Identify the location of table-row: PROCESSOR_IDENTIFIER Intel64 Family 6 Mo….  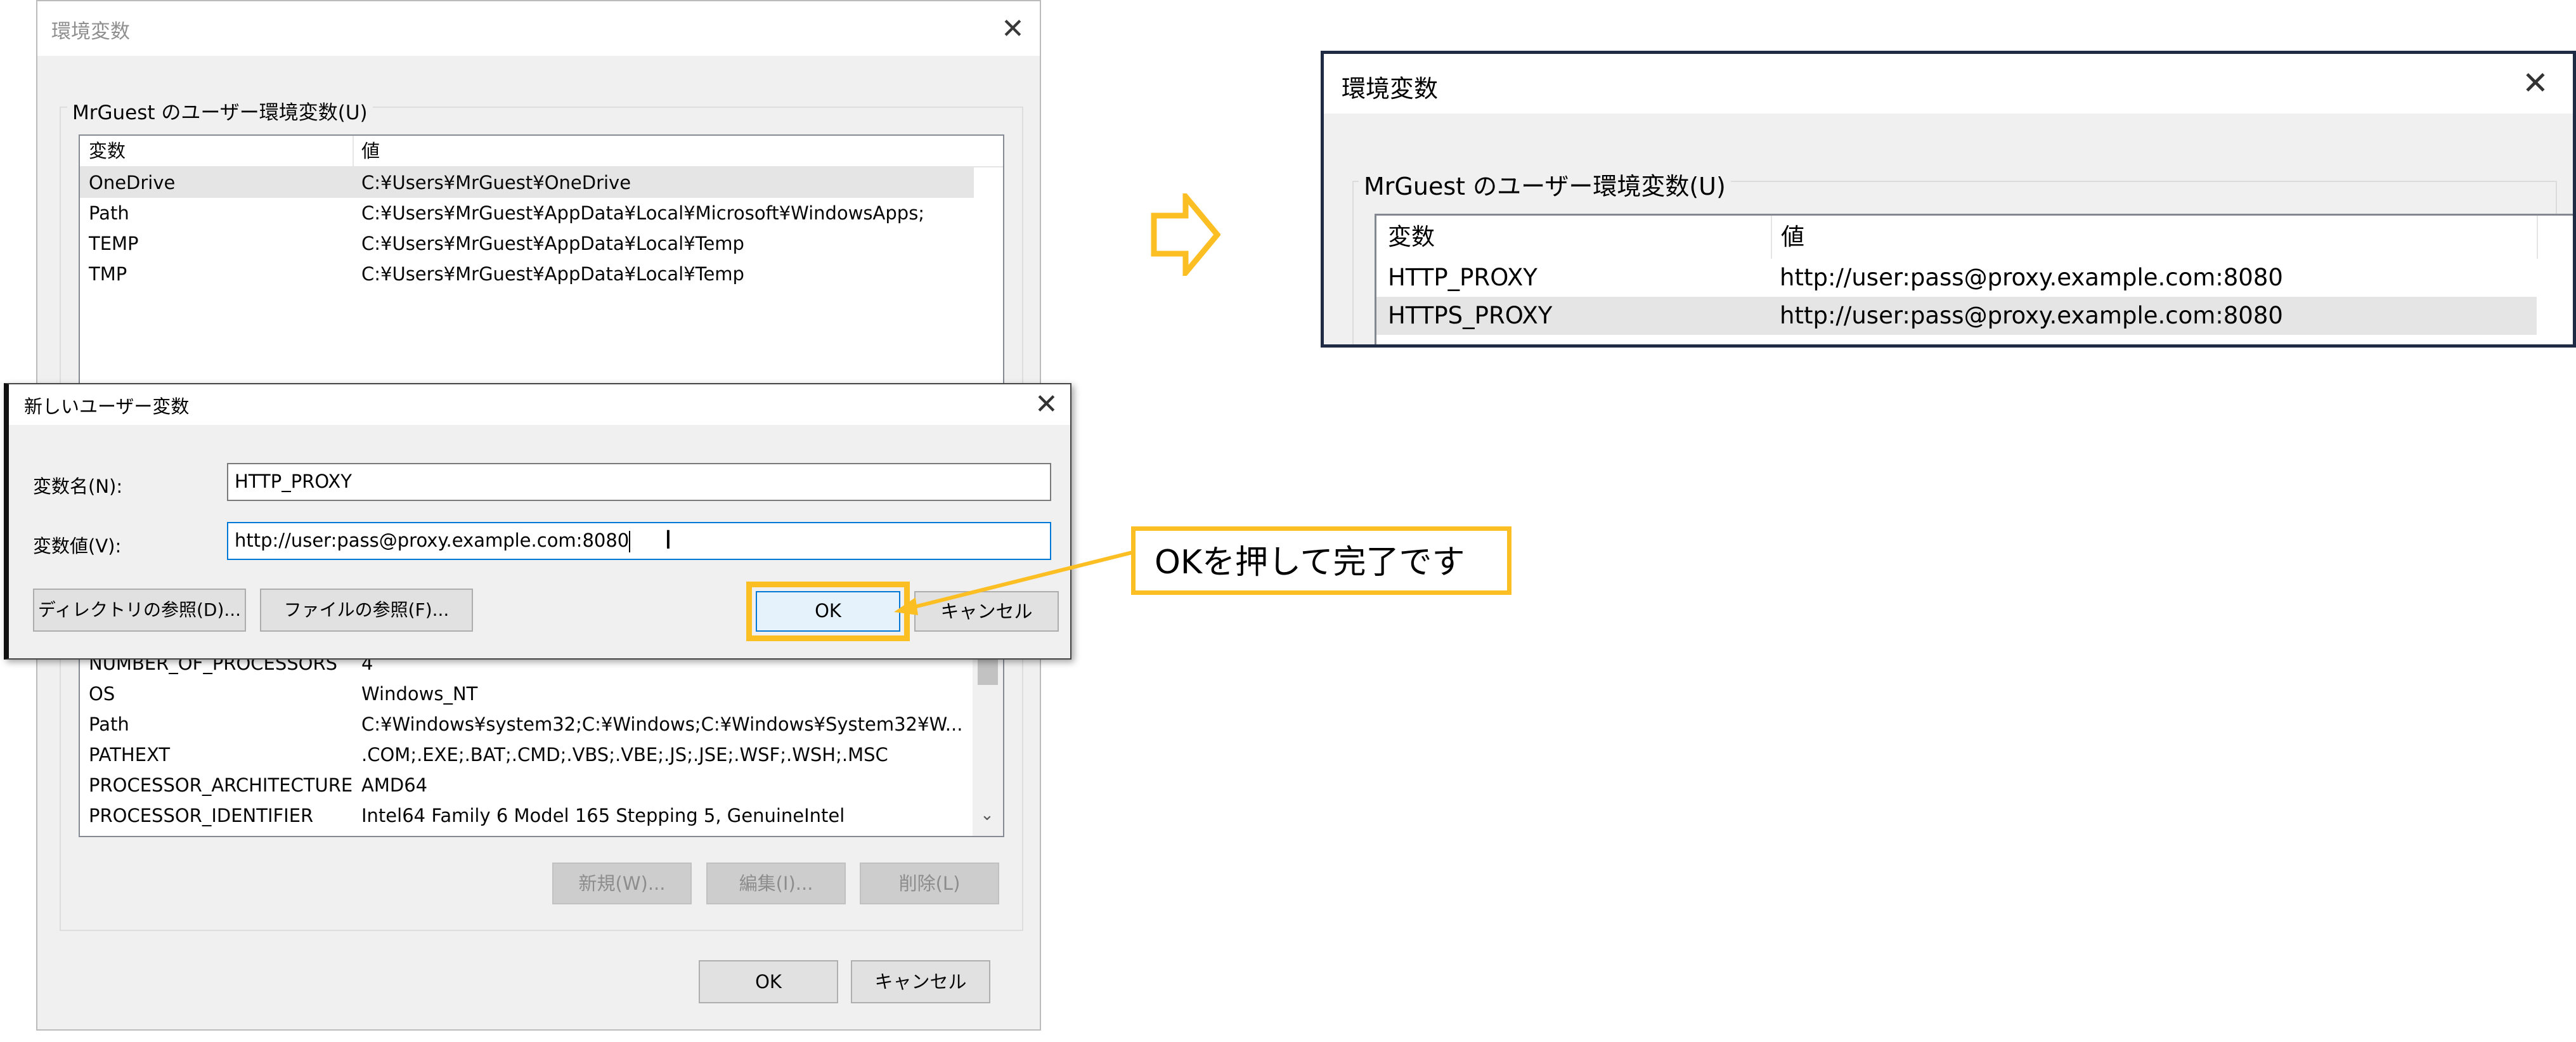
(524, 815).